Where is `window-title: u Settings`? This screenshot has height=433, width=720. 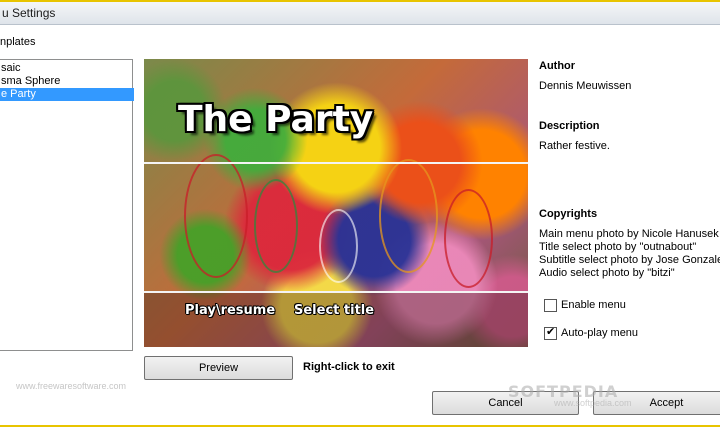
window-title: u Settings is located at coordinates (29, 13).